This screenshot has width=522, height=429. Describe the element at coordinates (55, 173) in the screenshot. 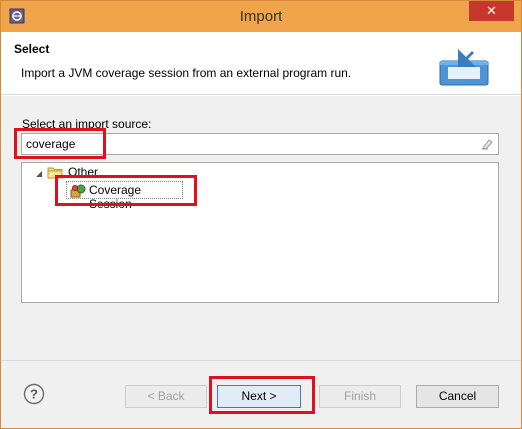

I see `folder-icon` at that location.